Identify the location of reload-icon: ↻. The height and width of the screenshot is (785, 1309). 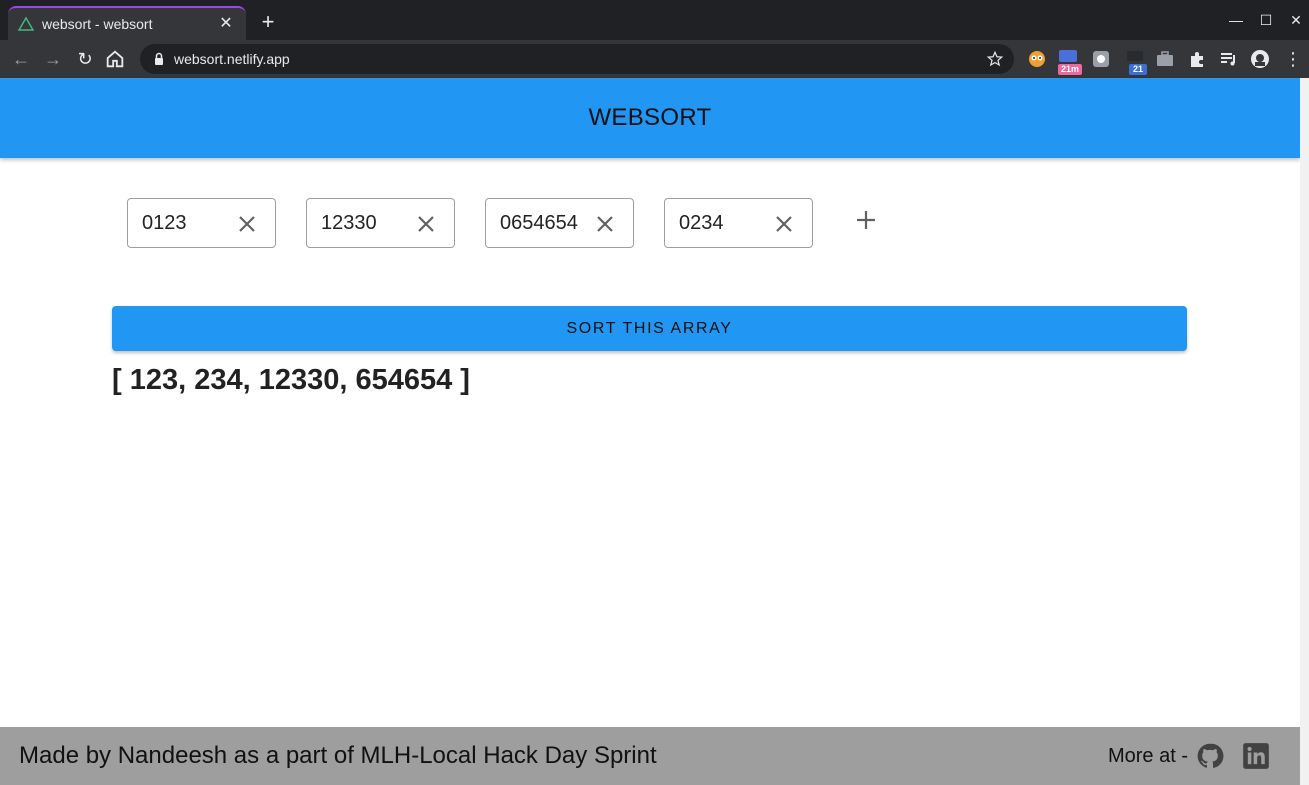
(85, 59).